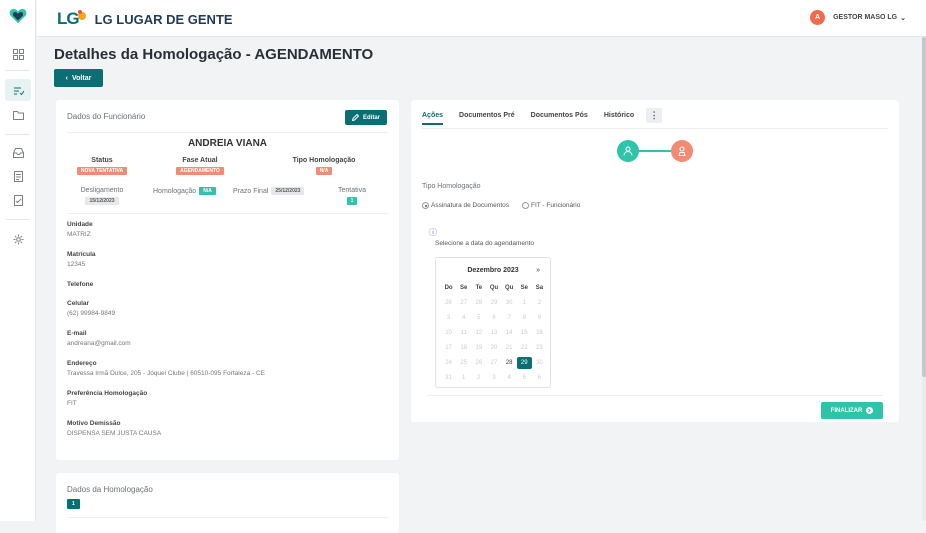 Image resolution: width=926 pixels, height=533 pixels. I want to click on calendar-day: 19, so click(478, 348).